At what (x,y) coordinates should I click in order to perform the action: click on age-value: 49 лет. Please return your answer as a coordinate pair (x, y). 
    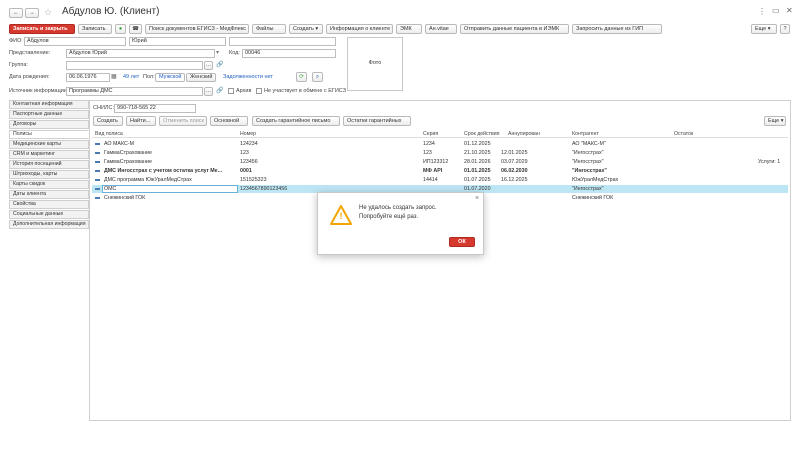
    Looking at the image, I should click on (131, 77).